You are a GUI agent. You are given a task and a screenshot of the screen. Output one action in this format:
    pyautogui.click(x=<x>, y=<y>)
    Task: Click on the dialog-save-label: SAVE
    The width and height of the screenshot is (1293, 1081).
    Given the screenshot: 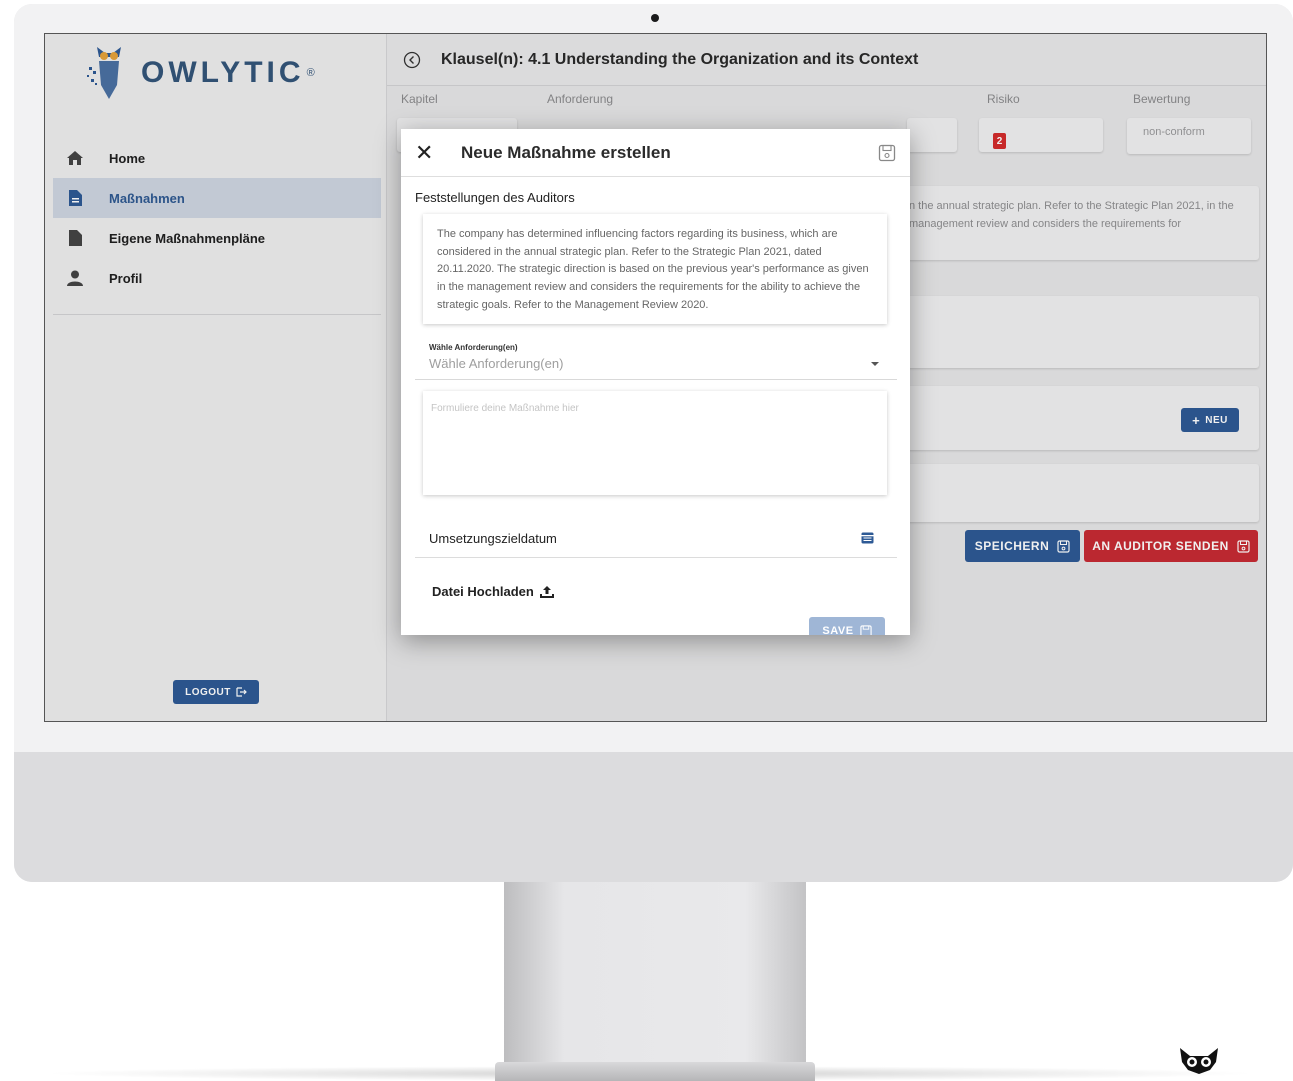 What is the action you would take?
    pyautogui.click(x=838, y=630)
    